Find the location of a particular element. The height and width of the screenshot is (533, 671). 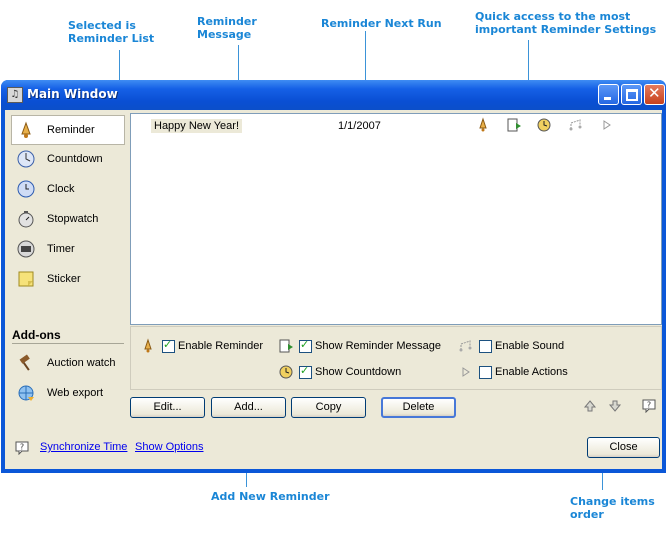

minimize-icon is located at coordinates (607, 98).